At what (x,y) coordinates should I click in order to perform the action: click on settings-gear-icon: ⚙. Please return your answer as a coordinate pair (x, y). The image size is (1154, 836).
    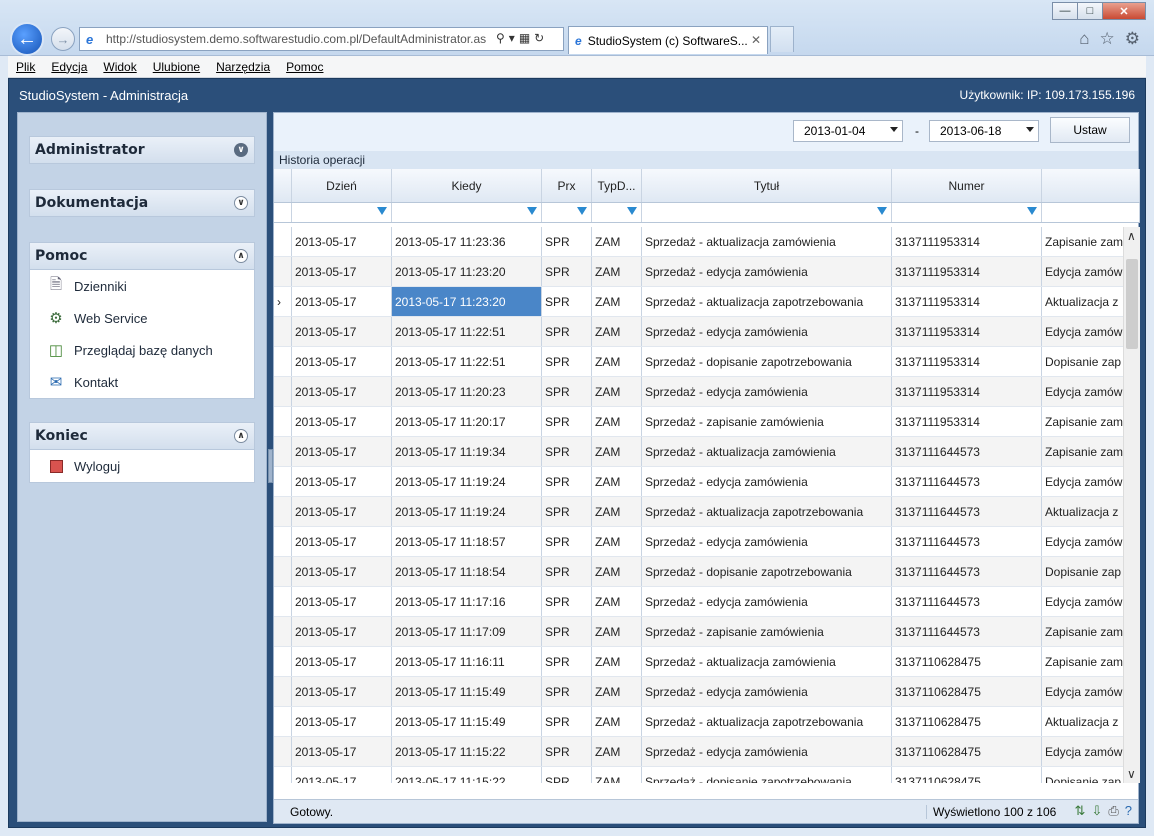
    Looking at the image, I should click on (1132, 39).